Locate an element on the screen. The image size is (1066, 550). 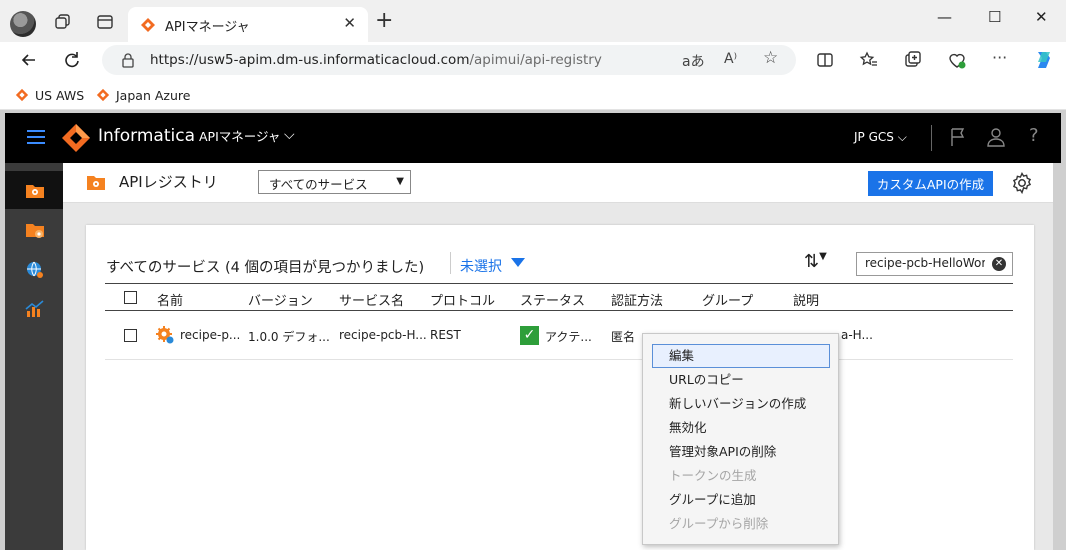
selection-filter-triangle-icon is located at coordinates (518, 262).